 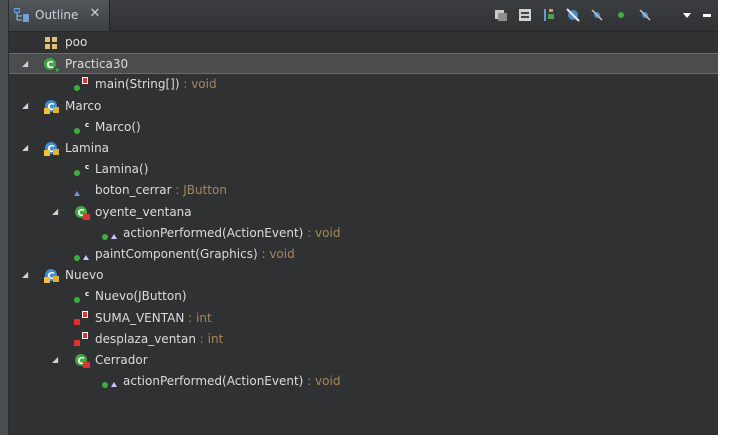 What do you see at coordinates (145, 339) in the screenshot?
I see `member-name: desplaza_ventan` at bounding box center [145, 339].